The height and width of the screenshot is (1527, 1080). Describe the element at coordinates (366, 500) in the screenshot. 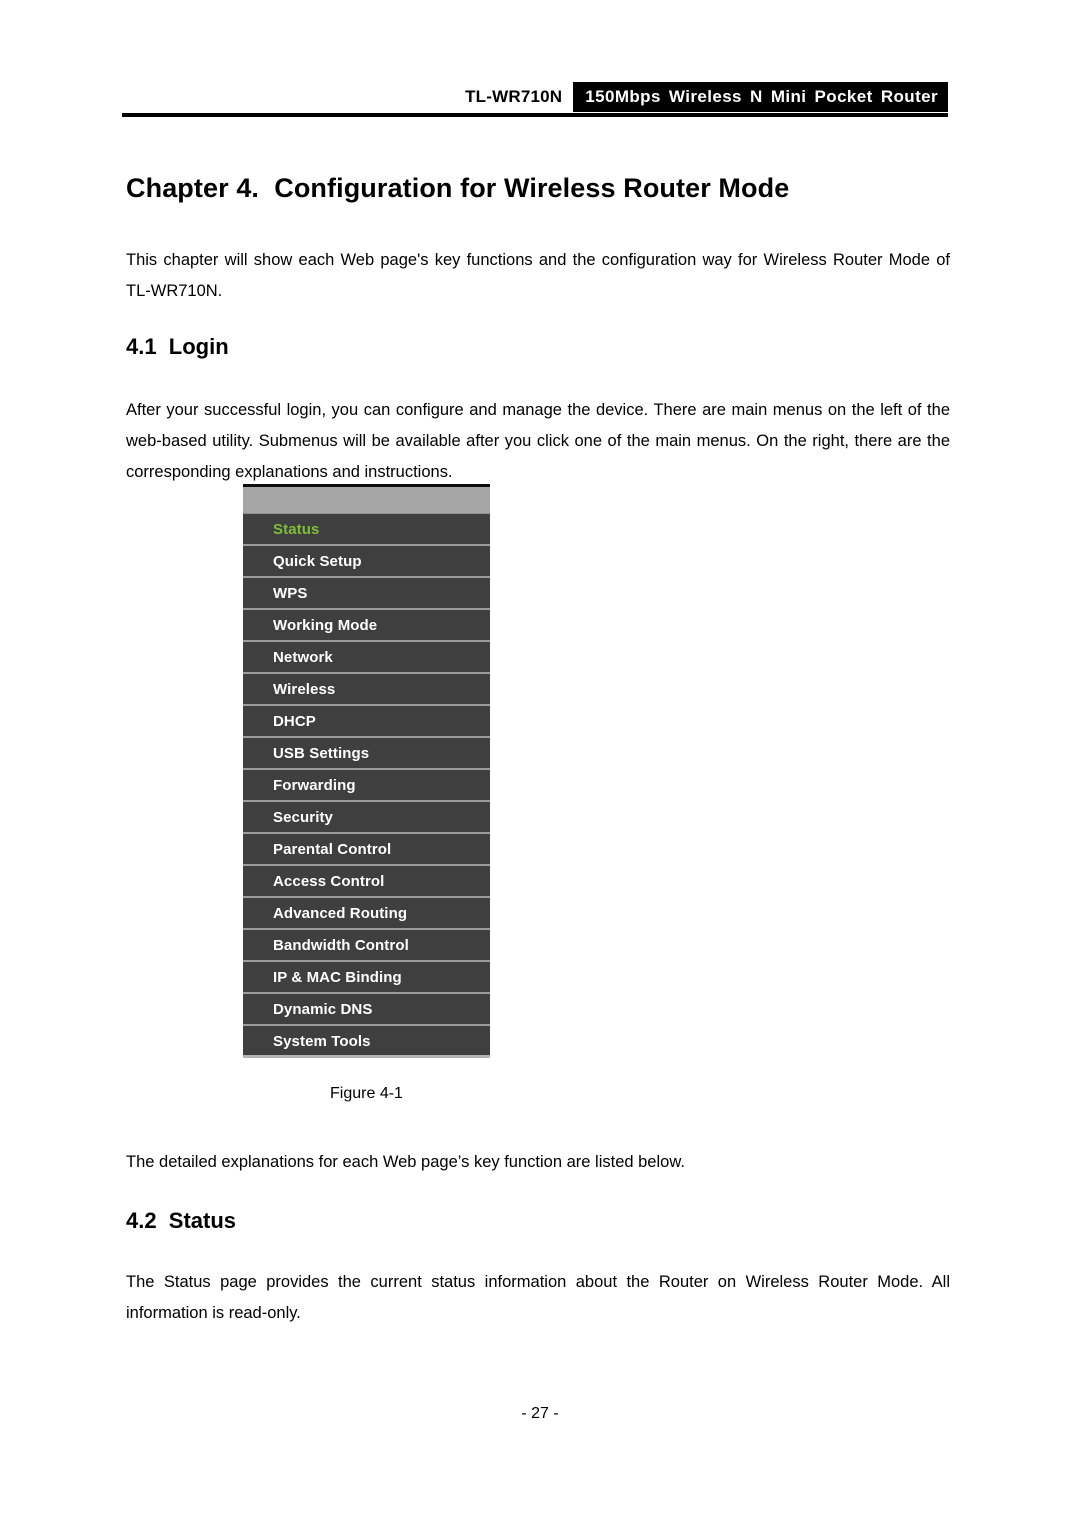

I see `menu-header-bar` at that location.